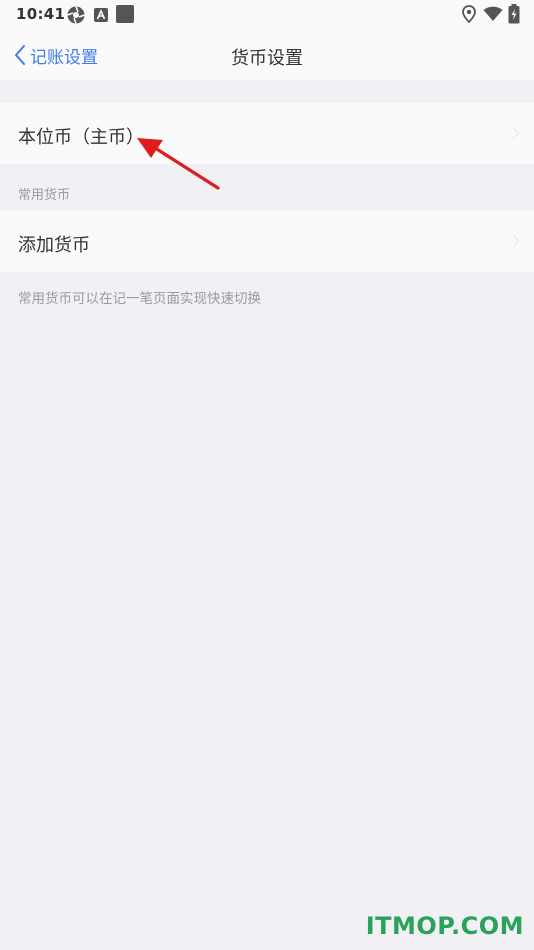 This screenshot has width=534, height=950. Describe the element at coordinates (267, 133) in the screenshot. I see `base-currency-cell: 本位币（主币）` at that location.